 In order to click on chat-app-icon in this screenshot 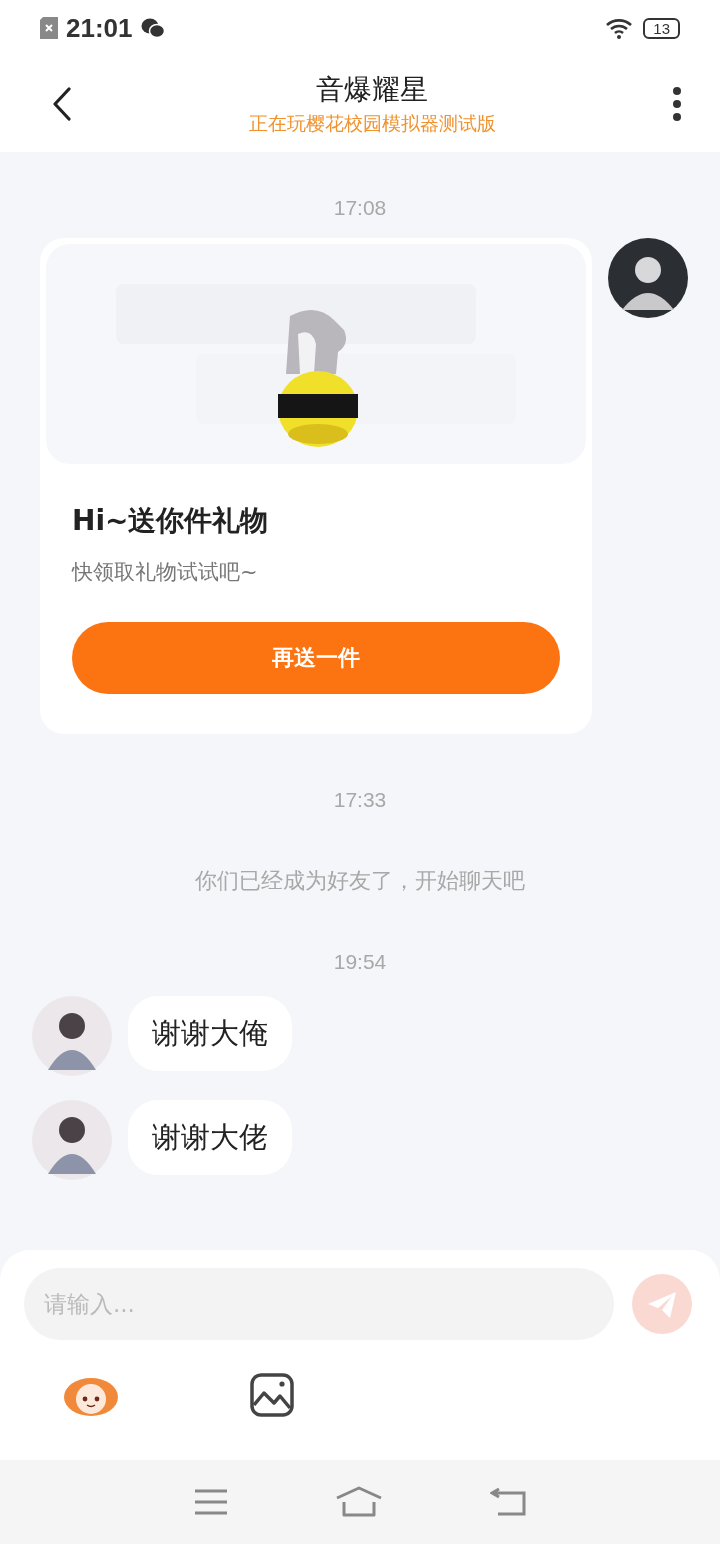, I will do `click(152, 28)`.